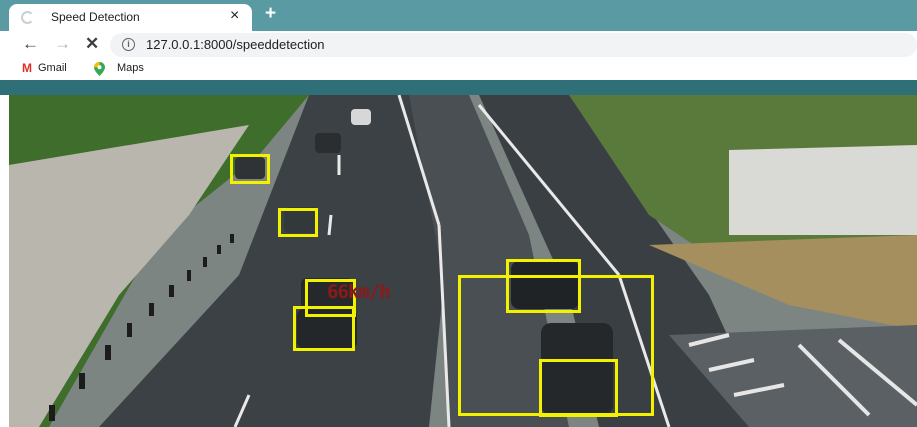 The image size is (917, 427). What do you see at coordinates (458, 15) in the screenshot?
I see `tab-strip: Speed Detection × +` at bounding box center [458, 15].